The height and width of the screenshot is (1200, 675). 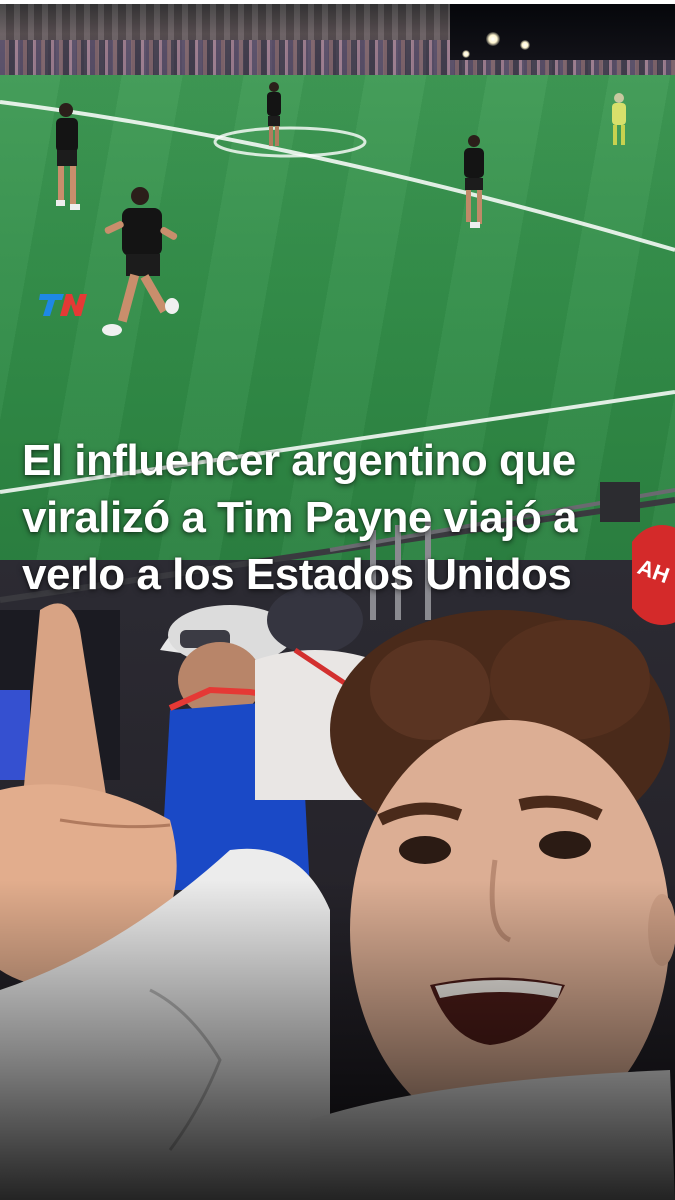 I want to click on headline-line-2: viralizó a Tim Payne viajó a, so click(x=300, y=517).